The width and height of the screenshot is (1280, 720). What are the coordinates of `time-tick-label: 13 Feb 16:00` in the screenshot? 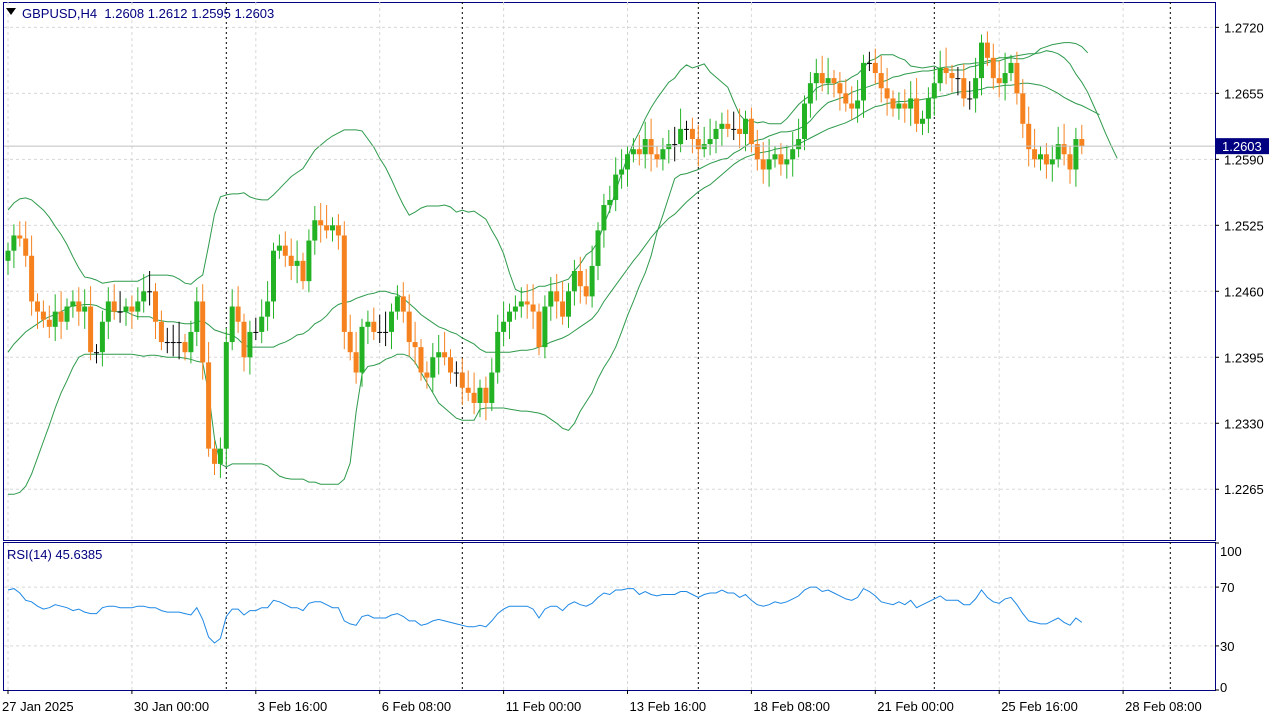 It's located at (668, 706).